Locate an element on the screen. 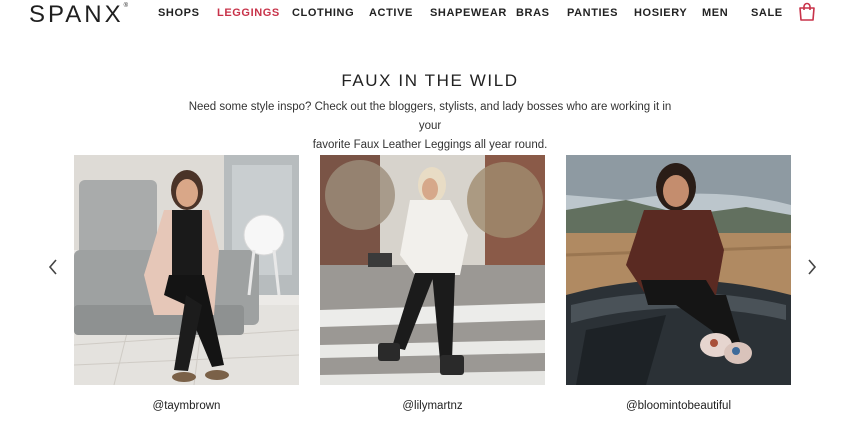 The width and height of the screenshot is (860, 427). influencer-handle: @bloomintobeautiful is located at coordinates (678, 406).